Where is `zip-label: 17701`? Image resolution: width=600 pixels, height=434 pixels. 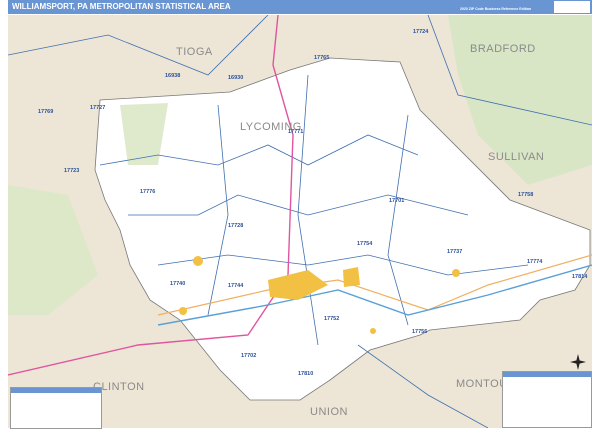 zip-label: 17701 is located at coordinates (396, 201).